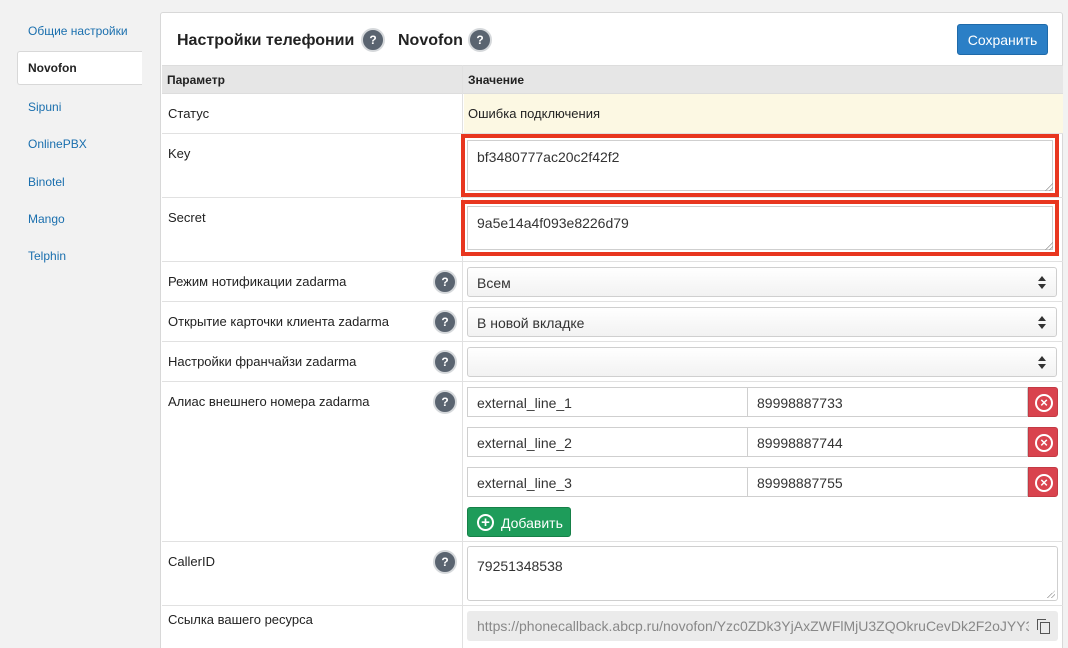  What do you see at coordinates (548, 157) in the screenshot?
I see `key-value: bf3480777ac20c2f42f2` at bounding box center [548, 157].